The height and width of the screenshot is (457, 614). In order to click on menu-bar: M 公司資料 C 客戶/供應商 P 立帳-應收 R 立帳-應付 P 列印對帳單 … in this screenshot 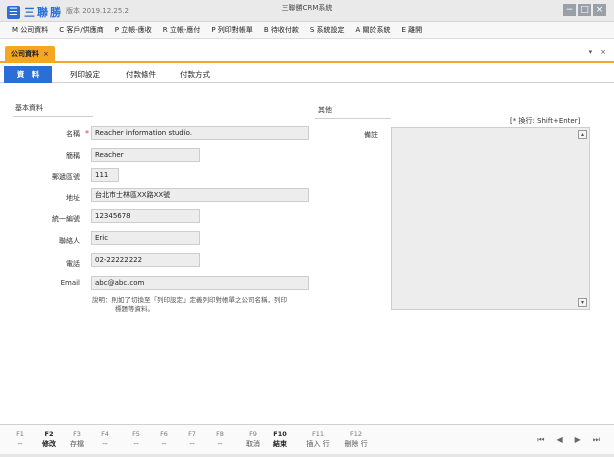, I will do `click(307, 30)`.